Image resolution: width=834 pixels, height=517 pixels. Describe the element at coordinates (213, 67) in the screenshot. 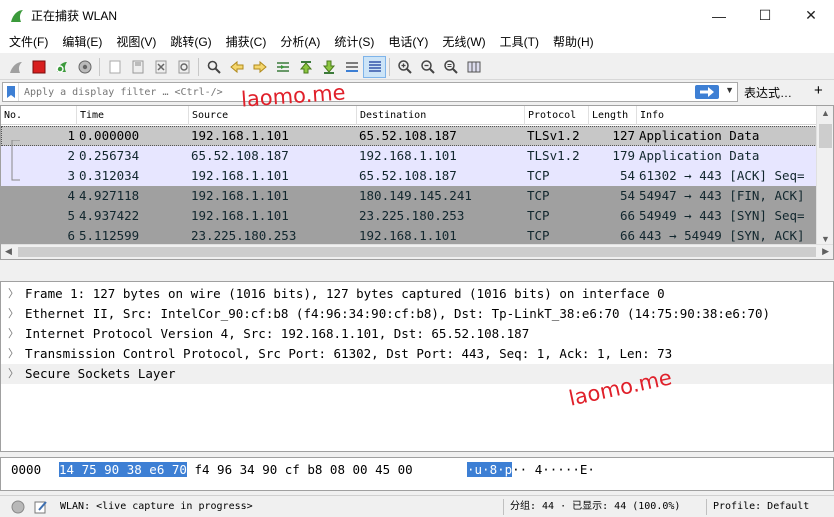

I see `find-packet-icon` at that location.